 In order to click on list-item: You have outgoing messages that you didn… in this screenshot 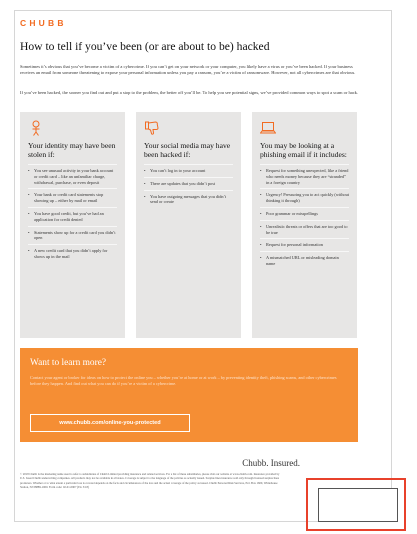, I will do `click(188, 199)`.